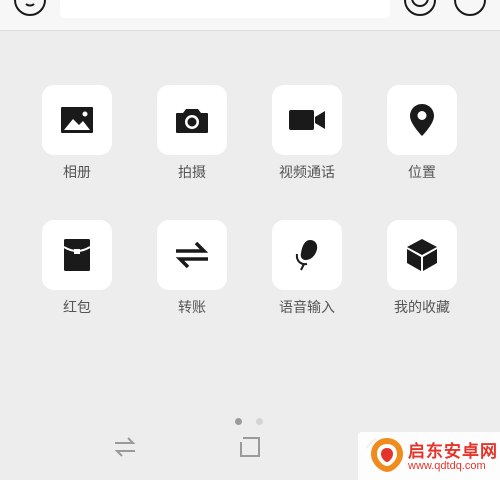  I want to click on watermark-logo-icon, so click(387, 455).